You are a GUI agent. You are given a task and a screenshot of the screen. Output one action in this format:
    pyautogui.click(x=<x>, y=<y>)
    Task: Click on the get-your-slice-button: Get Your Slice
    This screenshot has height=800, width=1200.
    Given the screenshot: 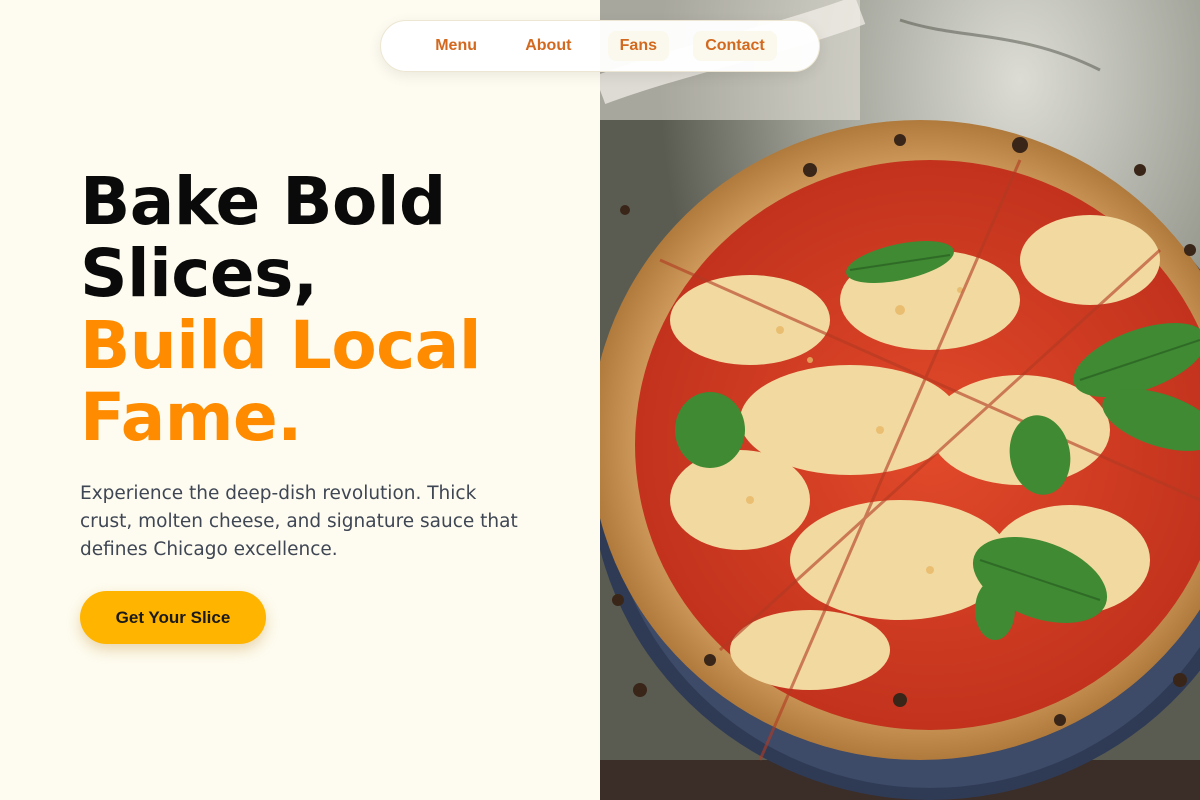 What is the action you would take?
    pyautogui.click(x=173, y=617)
    